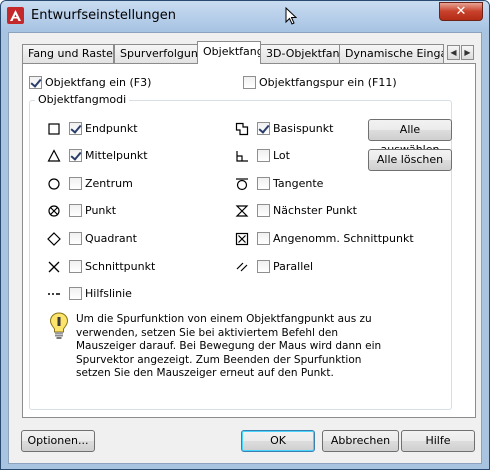 This screenshot has width=490, height=470. Describe the element at coordinates (263, 266) in the screenshot. I see `parallel-checkbox` at that location.